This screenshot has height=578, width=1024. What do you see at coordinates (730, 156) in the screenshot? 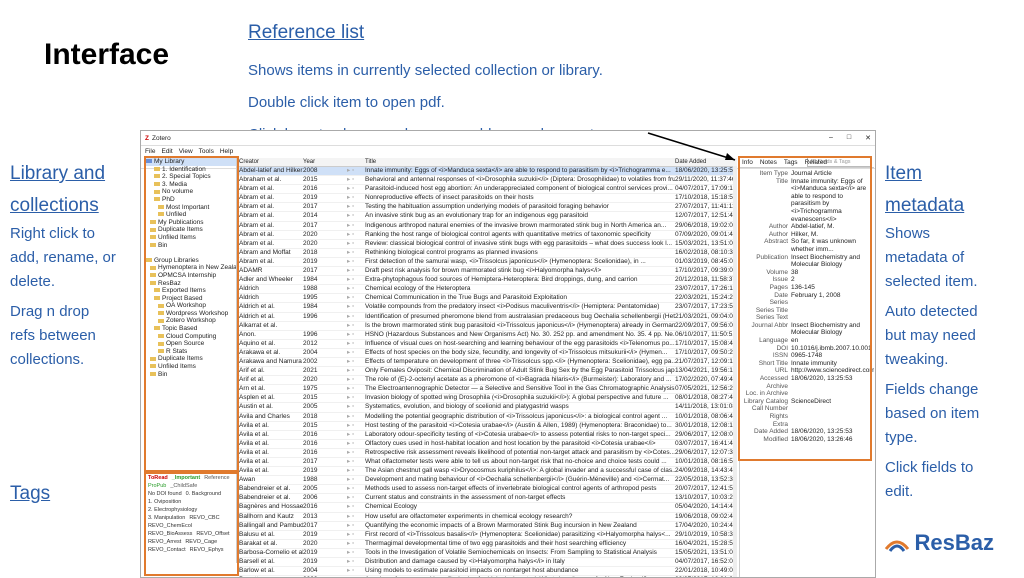
I see `column-arrowhead` at bounding box center [730, 156].